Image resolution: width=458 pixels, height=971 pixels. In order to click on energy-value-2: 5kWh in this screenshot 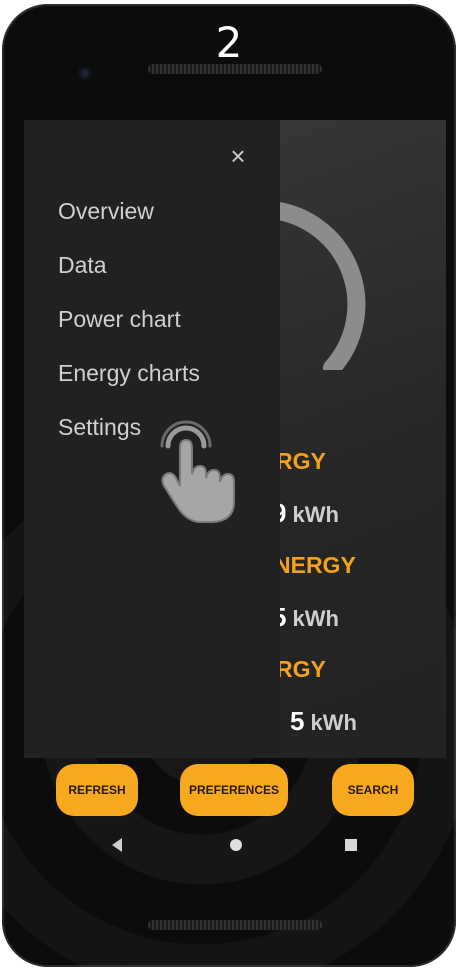, I will do `click(305, 617)`.